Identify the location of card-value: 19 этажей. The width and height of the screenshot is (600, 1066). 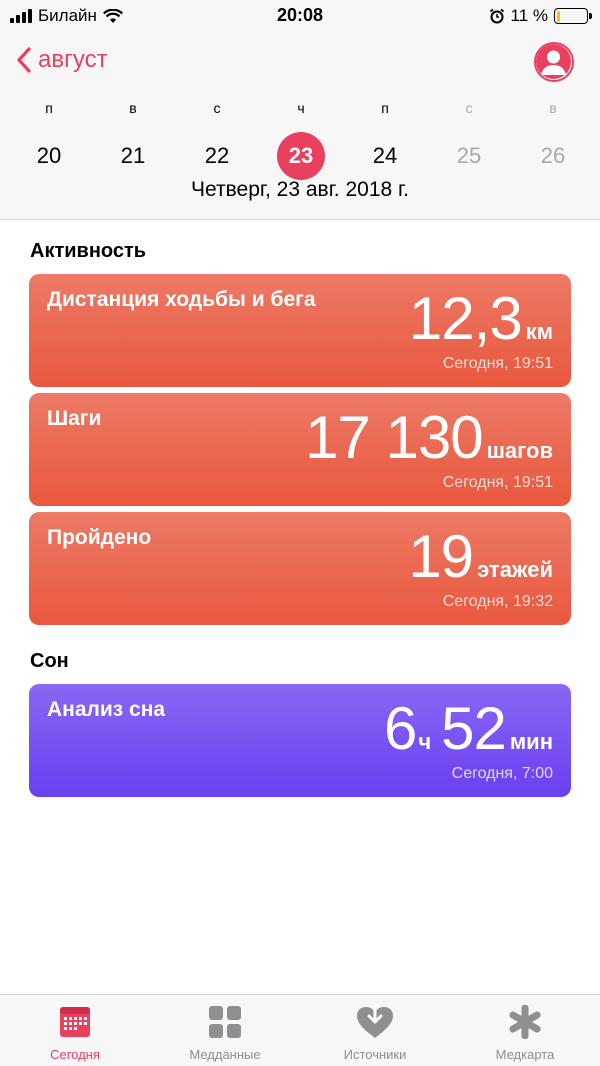
(480, 556).